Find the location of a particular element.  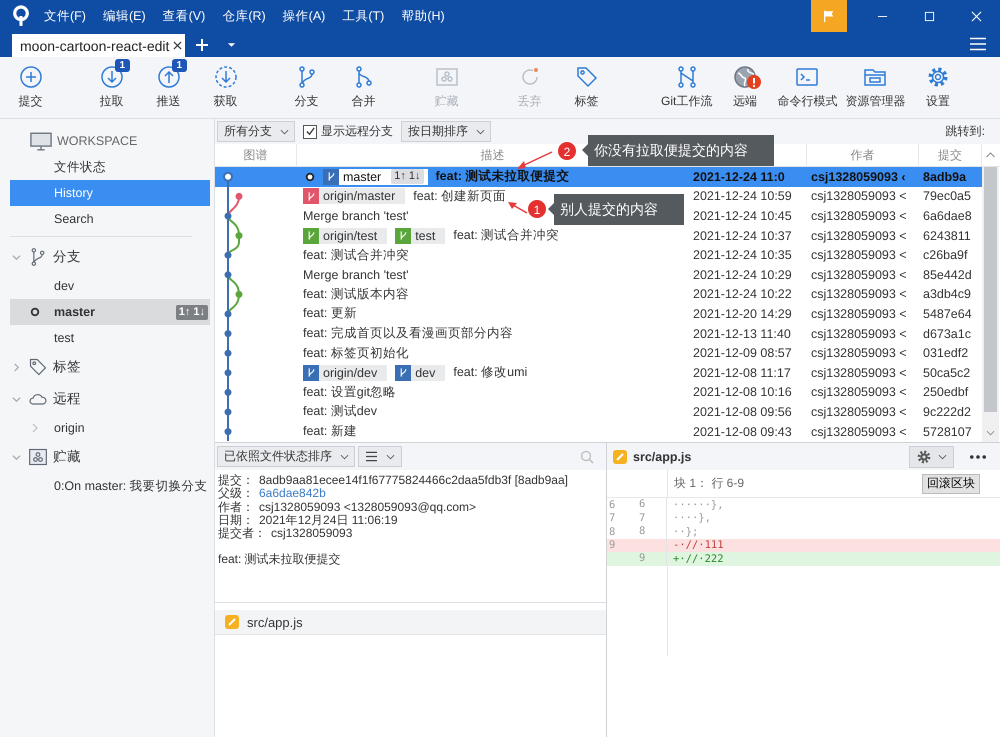

workspace-heading: WORKSPACE is located at coordinates (97, 141).